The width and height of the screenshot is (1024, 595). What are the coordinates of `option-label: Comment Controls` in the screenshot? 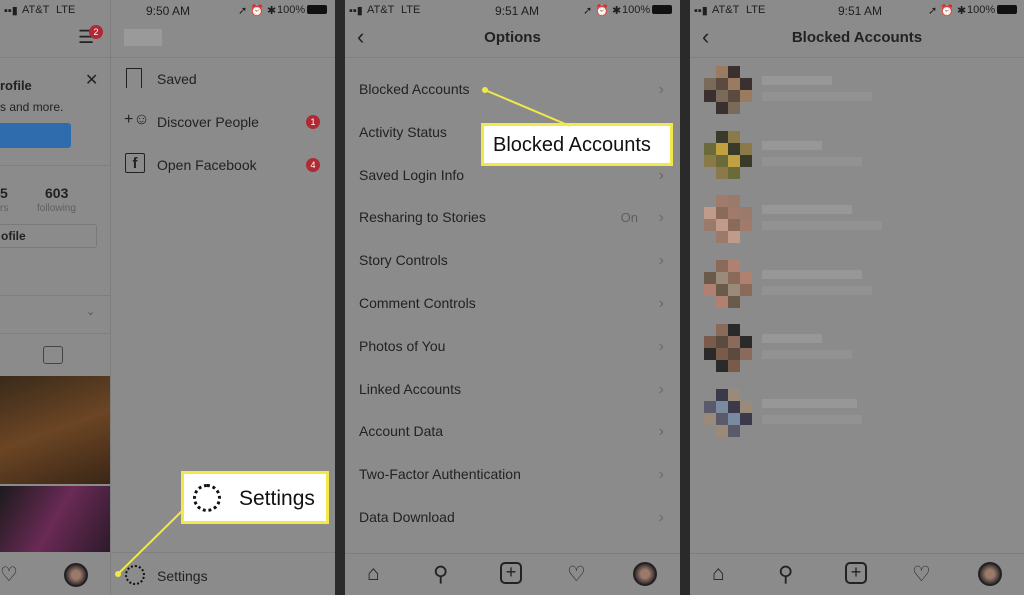 It's located at (417, 303).